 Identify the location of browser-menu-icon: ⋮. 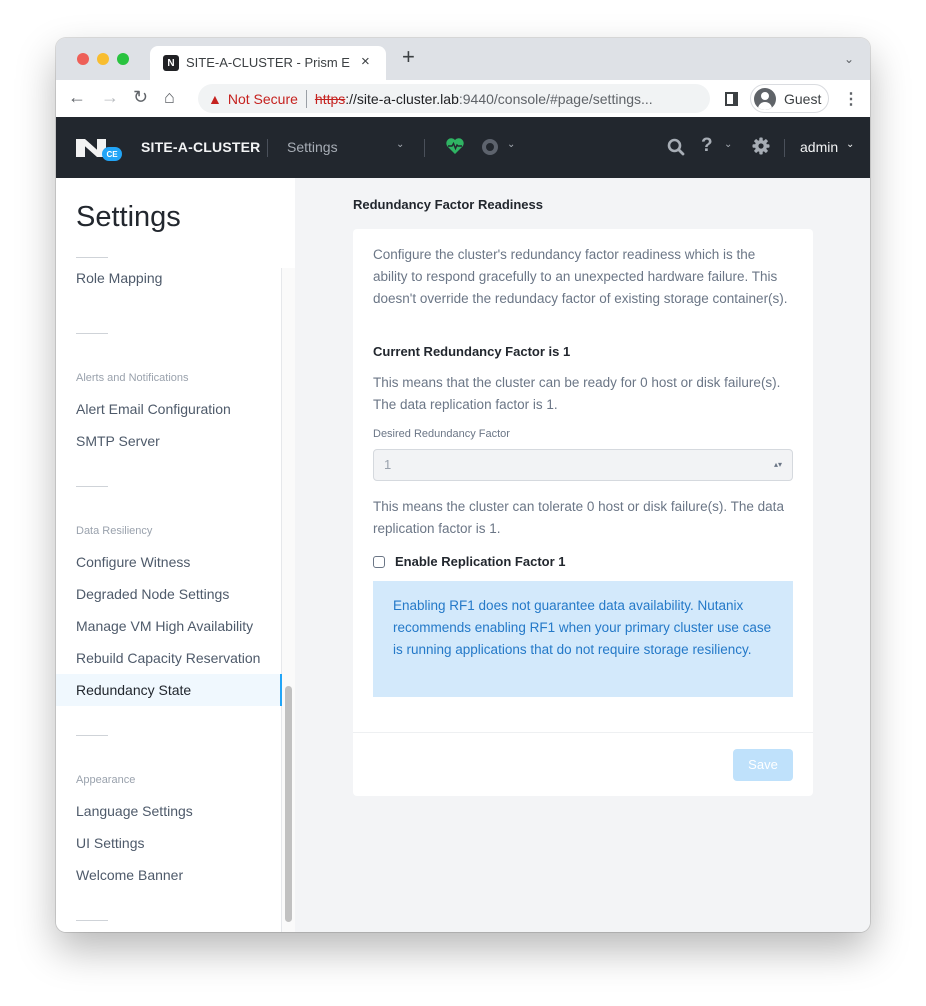
(851, 99).